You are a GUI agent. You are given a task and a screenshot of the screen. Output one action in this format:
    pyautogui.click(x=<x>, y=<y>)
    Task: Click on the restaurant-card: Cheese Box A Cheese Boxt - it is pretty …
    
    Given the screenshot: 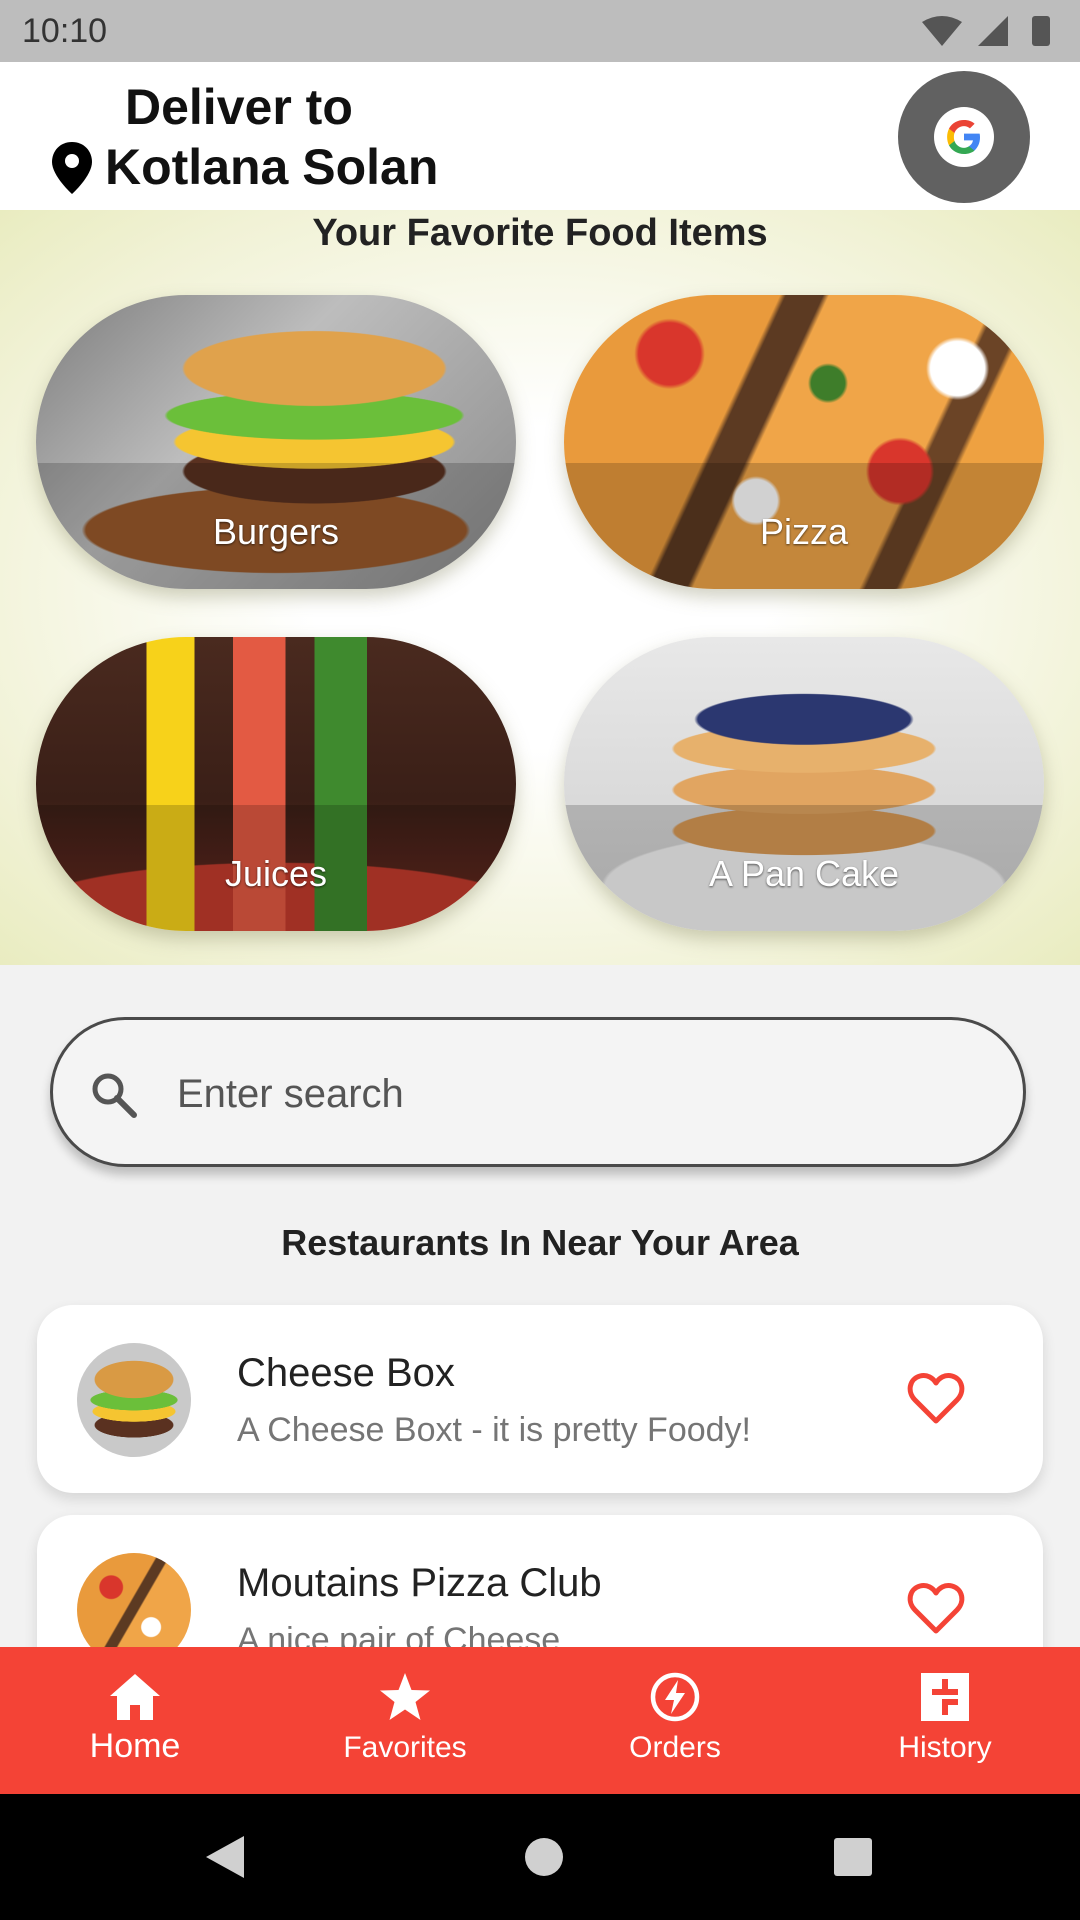 What is the action you would take?
    pyautogui.click(x=540, y=1399)
    